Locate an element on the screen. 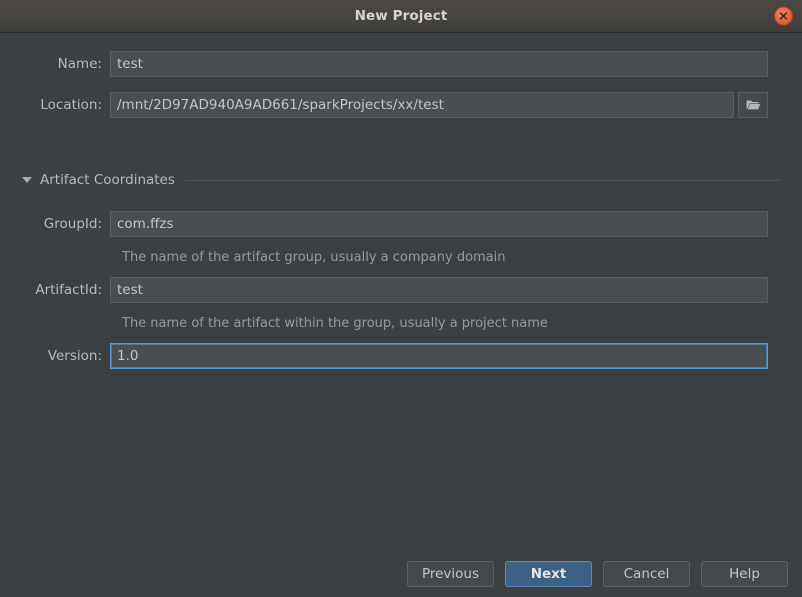 This screenshot has width=802, height=597. window-title: New Project is located at coordinates (401, 16).